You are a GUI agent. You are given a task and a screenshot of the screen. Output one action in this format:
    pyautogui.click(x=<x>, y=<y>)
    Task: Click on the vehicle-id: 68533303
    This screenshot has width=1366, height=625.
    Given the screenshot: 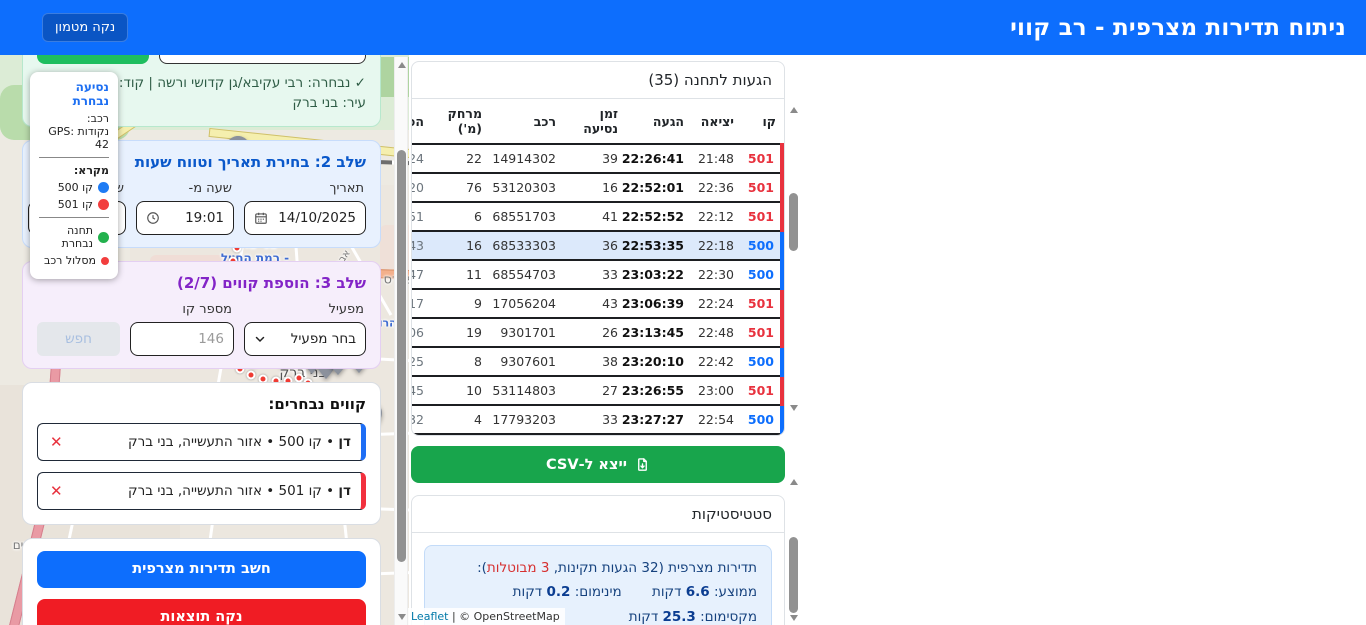 What is the action you would take?
    pyautogui.click(x=525, y=246)
    